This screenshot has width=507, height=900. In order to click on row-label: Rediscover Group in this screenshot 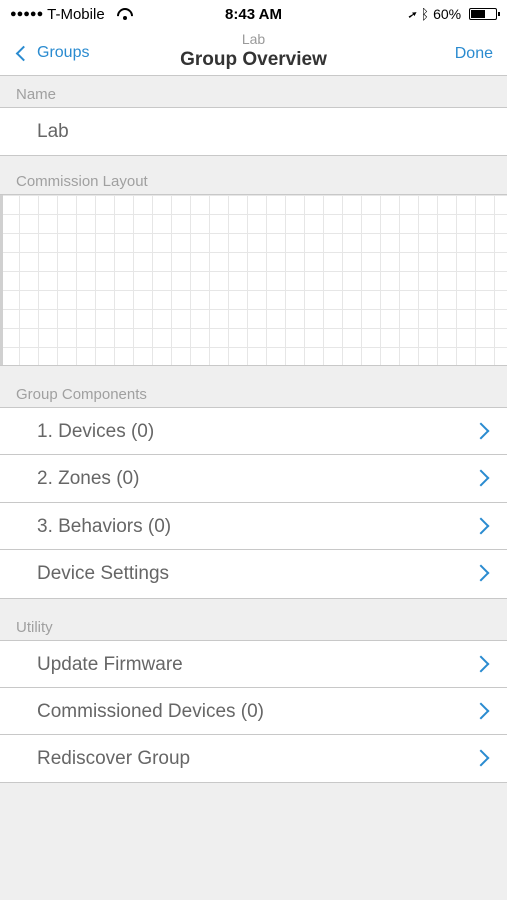, I will do `click(114, 758)`.